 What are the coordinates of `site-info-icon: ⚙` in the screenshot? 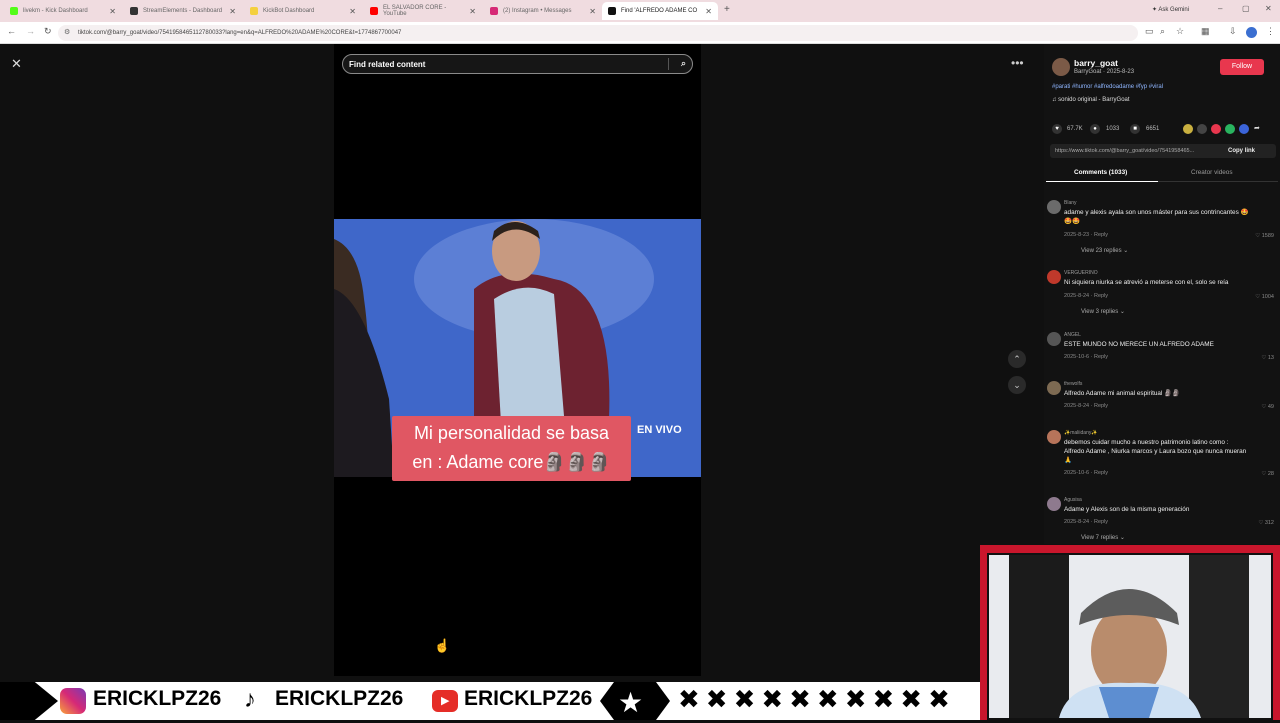 It's located at (67, 32).